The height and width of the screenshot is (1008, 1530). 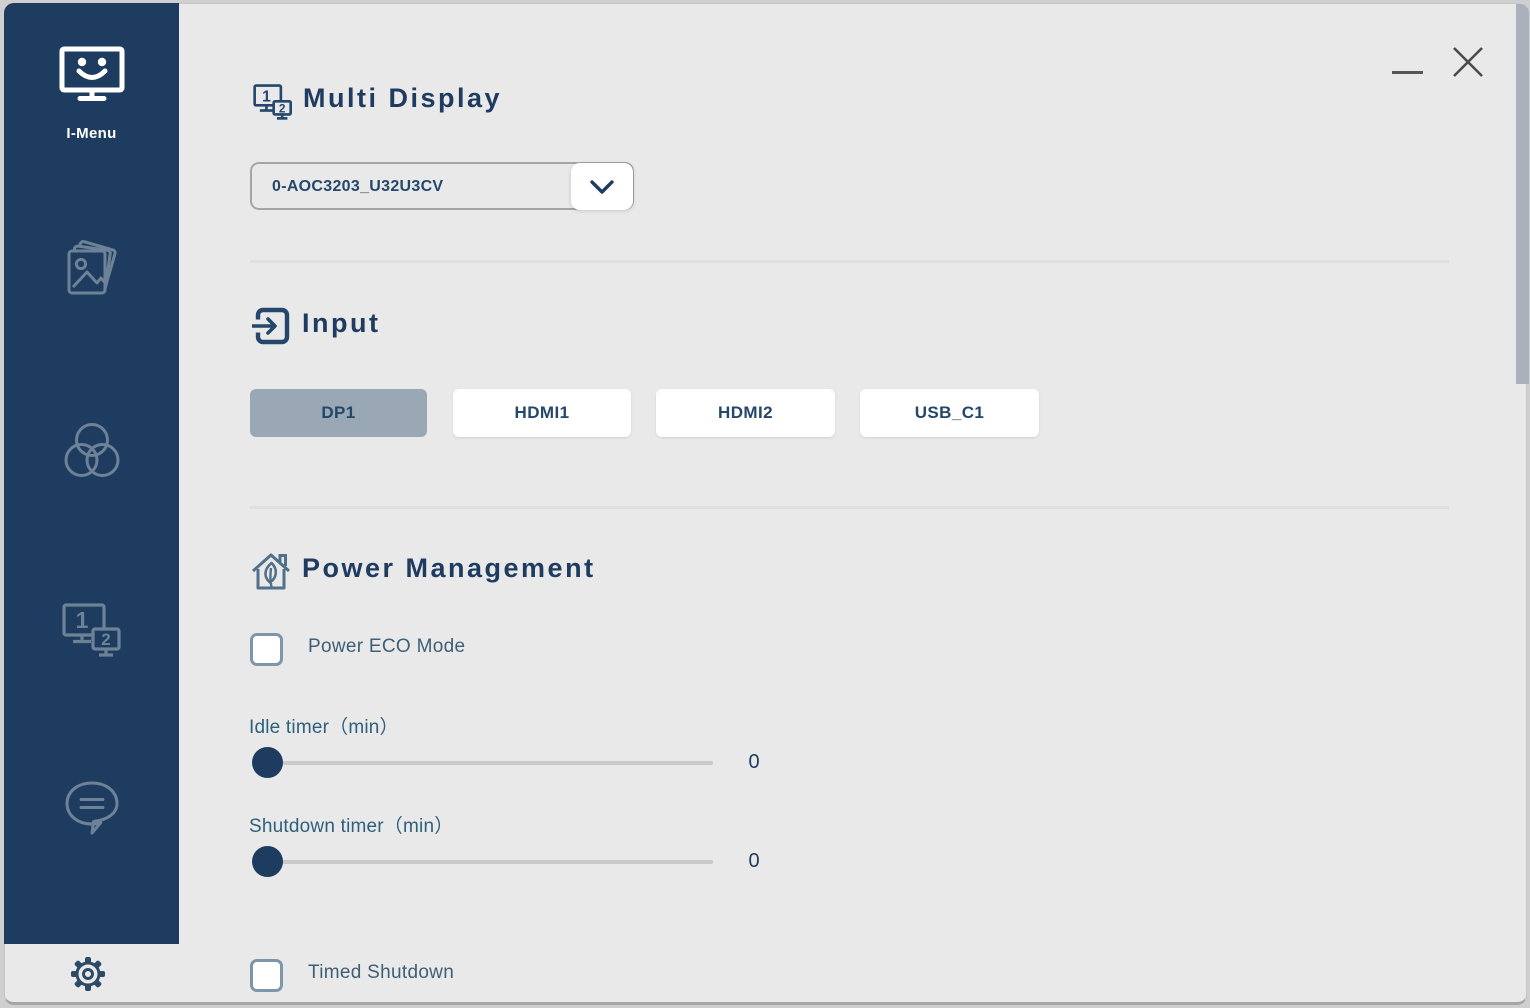 What do you see at coordinates (266, 975) in the screenshot?
I see `timed-shutdown-checkbox` at bounding box center [266, 975].